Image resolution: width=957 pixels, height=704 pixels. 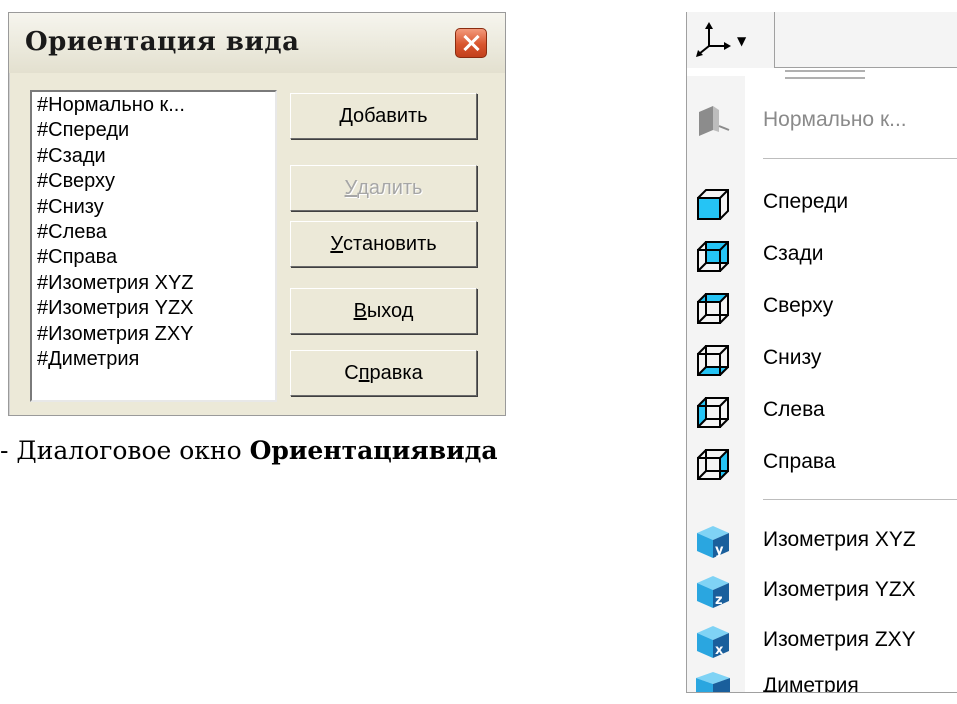 I want to click on menu-item-dimetric: Диметрия, so click(x=822, y=677).